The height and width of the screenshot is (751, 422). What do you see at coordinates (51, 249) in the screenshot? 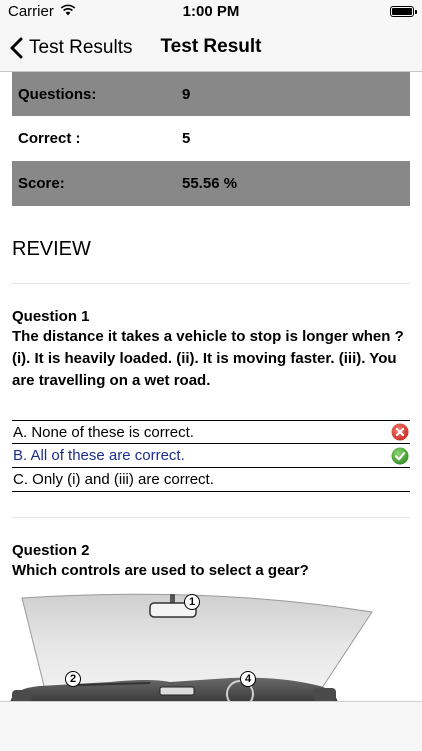
I see `review-heading: REVIEW` at bounding box center [51, 249].